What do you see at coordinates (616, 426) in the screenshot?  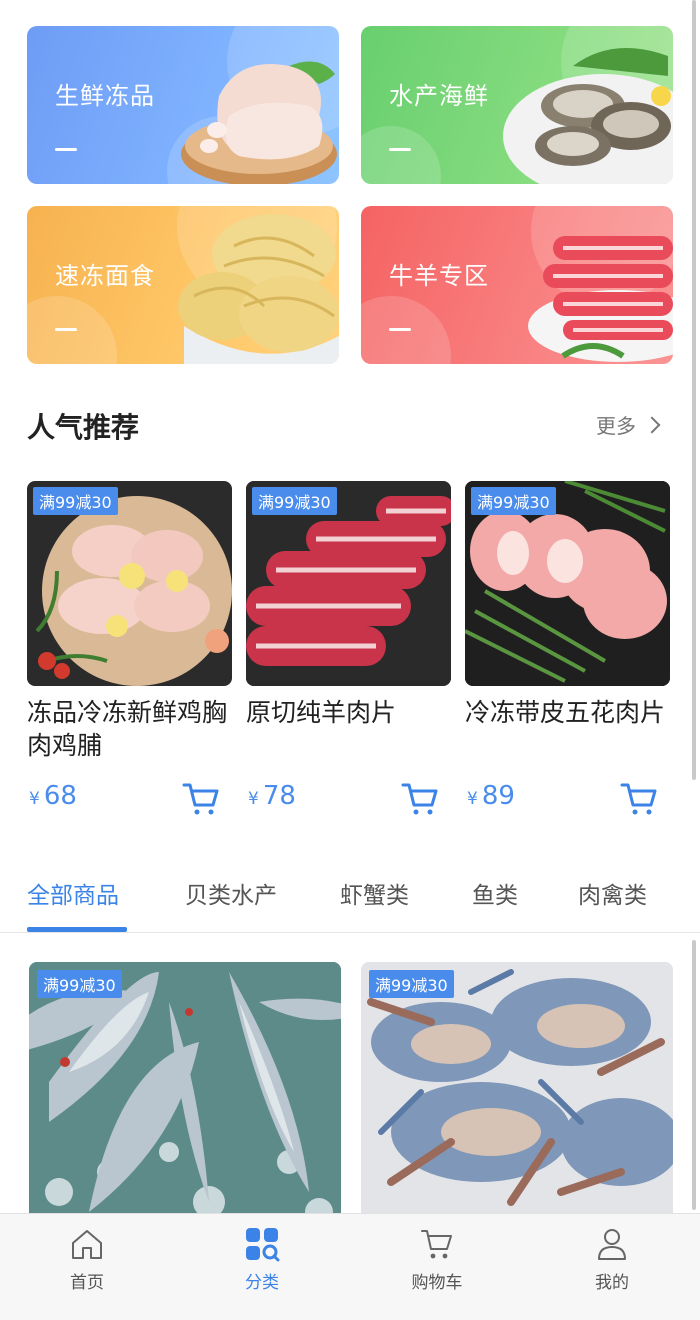 I see `more-label: 更多` at bounding box center [616, 426].